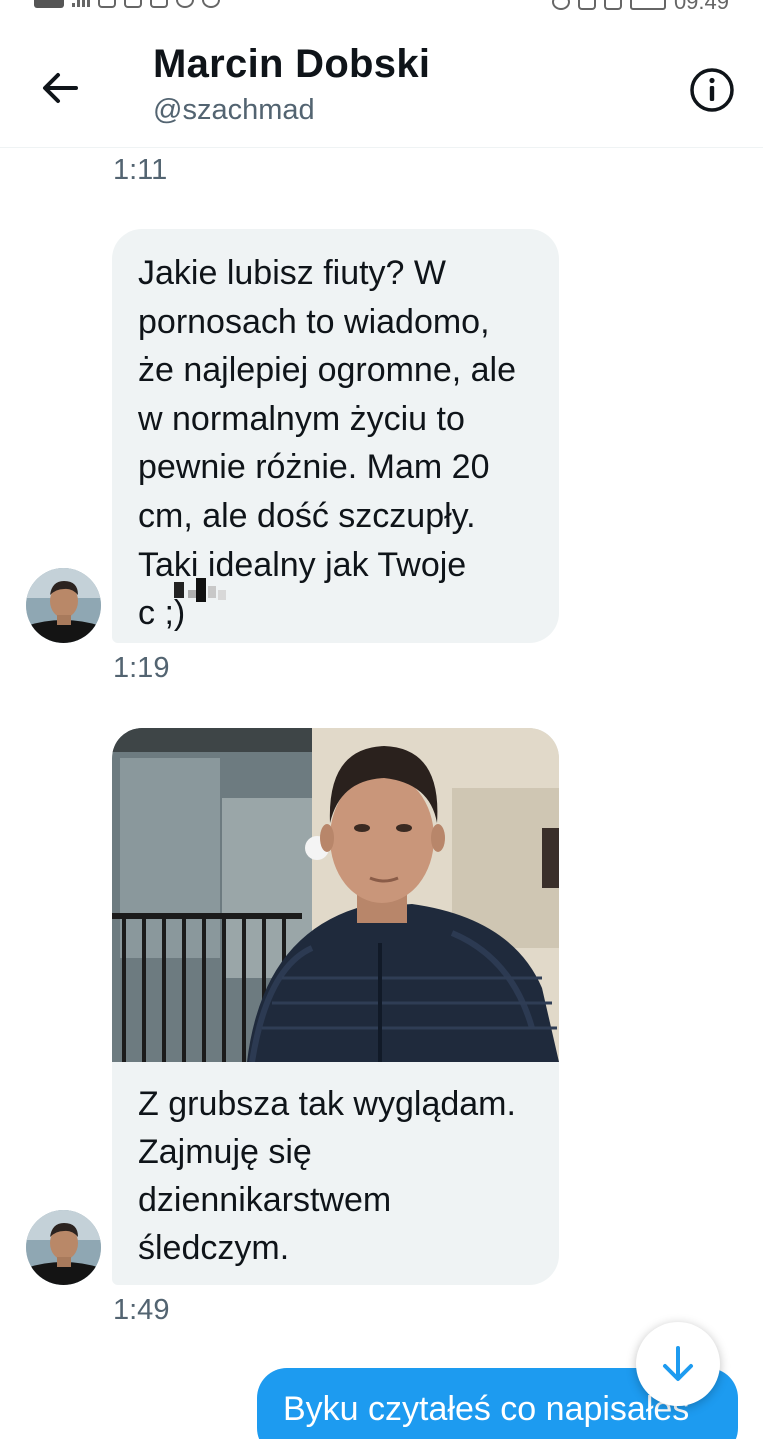  I want to click on arrow-down-icon, so click(678, 1363).